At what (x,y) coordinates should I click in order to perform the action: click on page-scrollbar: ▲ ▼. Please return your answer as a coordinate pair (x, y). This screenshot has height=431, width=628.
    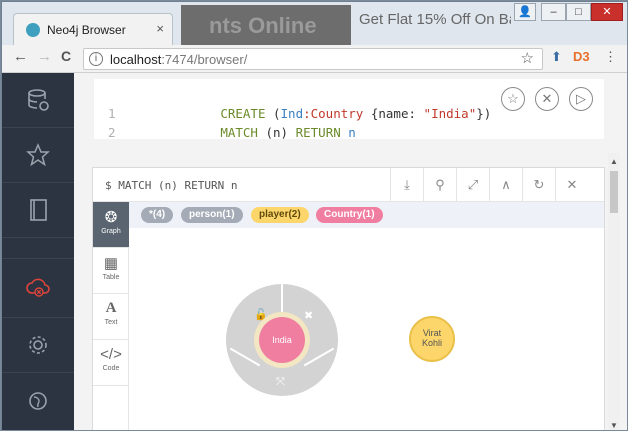
    Looking at the image, I should click on (614, 291).